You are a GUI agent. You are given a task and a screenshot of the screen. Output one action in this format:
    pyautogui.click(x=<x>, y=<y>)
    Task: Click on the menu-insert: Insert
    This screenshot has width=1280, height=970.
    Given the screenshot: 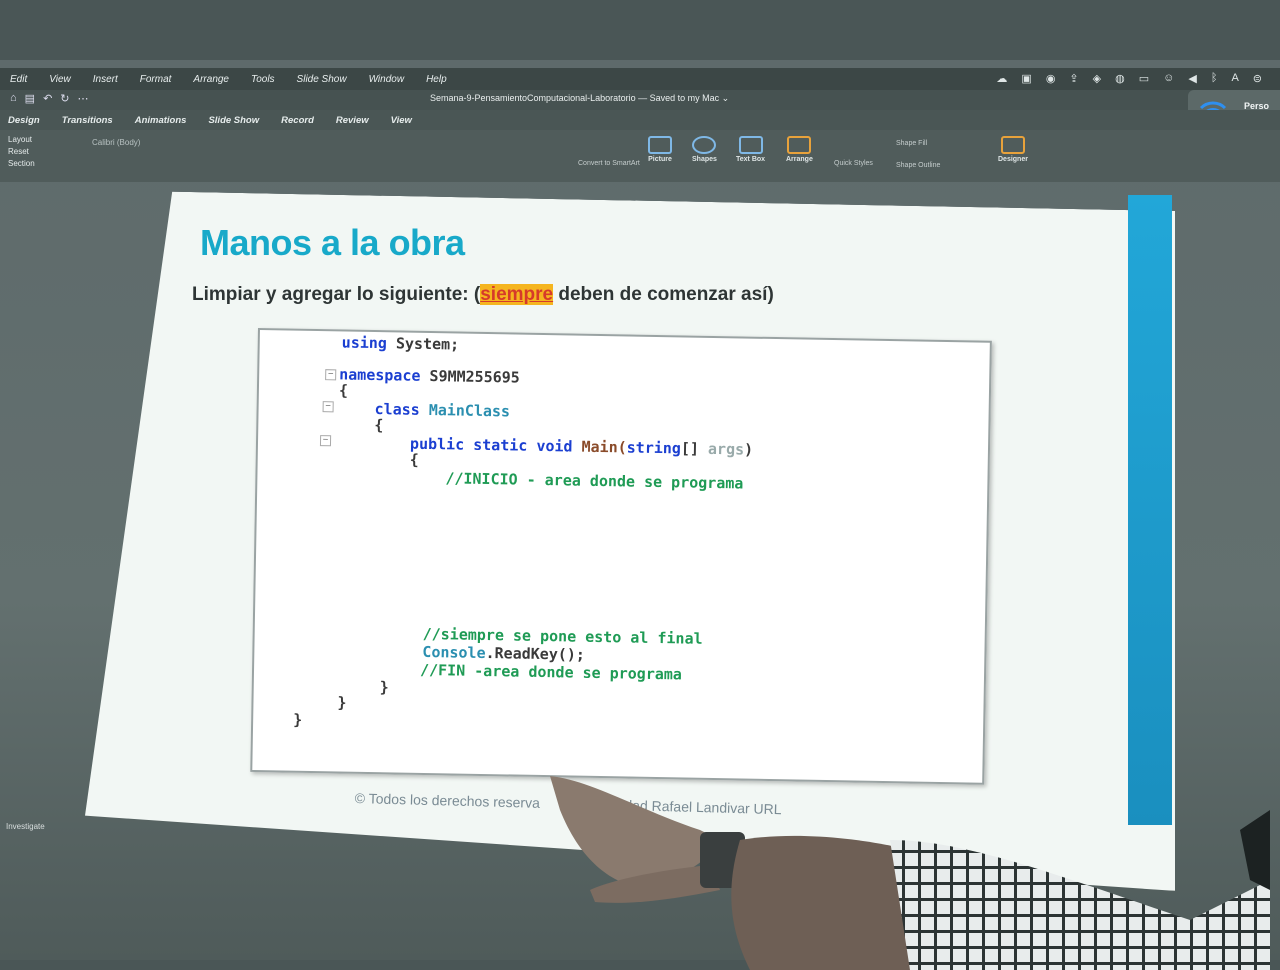 What is the action you would take?
    pyautogui.click(x=105, y=79)
    